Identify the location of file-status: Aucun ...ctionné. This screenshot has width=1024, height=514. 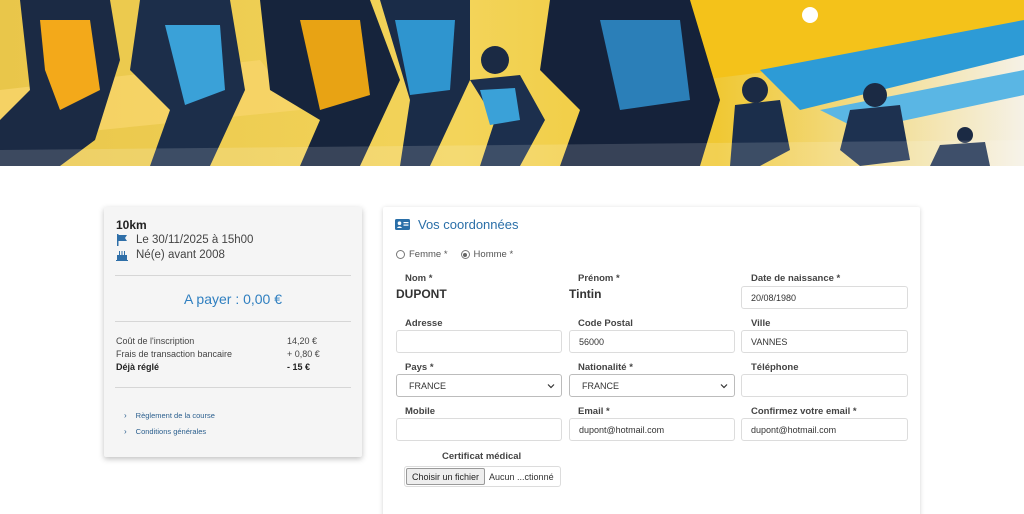
(521, 476).